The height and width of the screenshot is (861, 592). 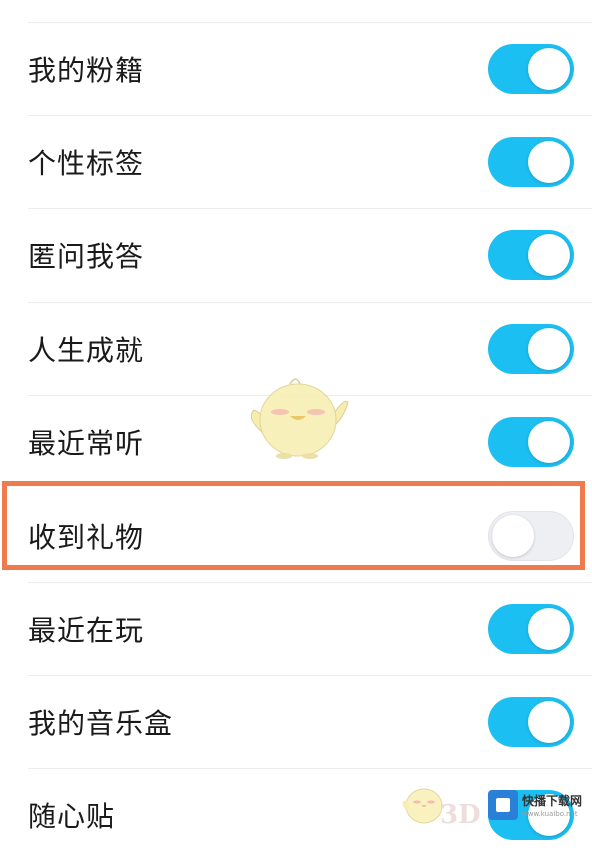 What do you see at coordinates (296, 254) in the screenshot?
I see `setting-row-anonymous-qa: 匿问我答` at bounding box center [296, 254].